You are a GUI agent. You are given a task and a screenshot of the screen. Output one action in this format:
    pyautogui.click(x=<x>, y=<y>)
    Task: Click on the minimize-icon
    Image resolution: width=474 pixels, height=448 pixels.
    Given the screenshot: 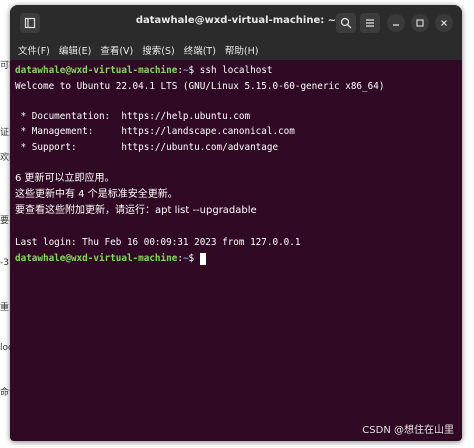 What is the action you would take?
    pyautogui.click(x=396, y=25)
    